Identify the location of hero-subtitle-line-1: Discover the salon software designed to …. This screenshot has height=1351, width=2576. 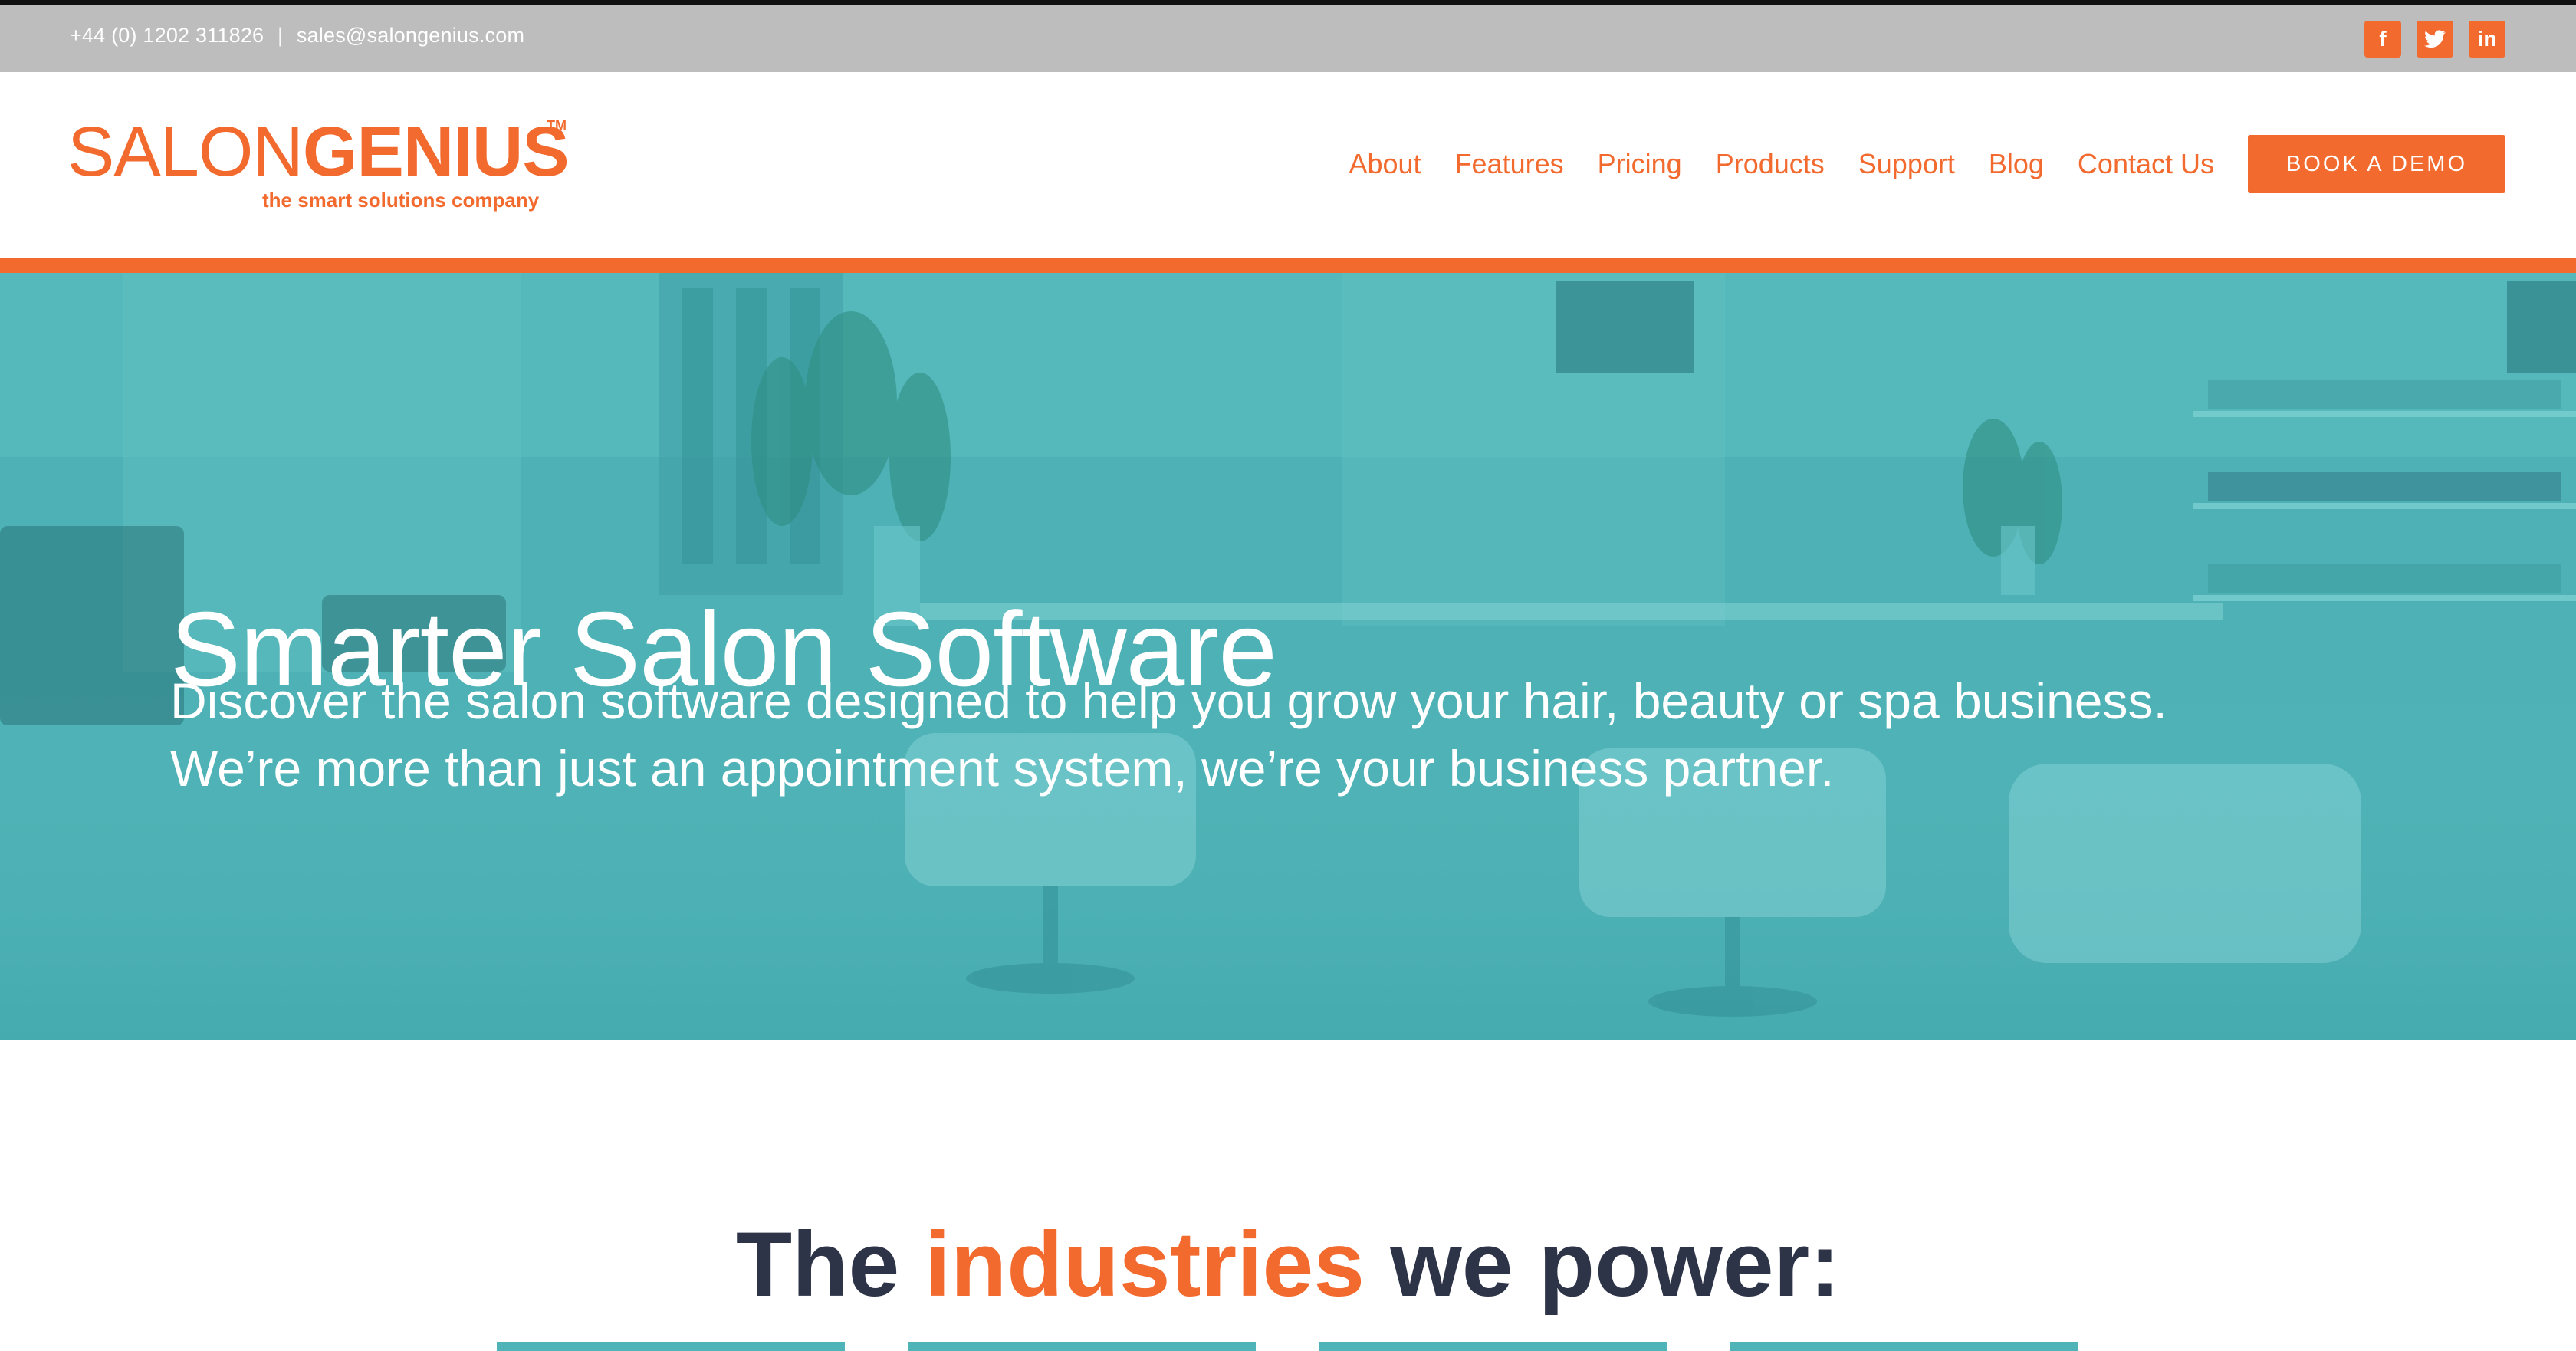
(1169, 700).